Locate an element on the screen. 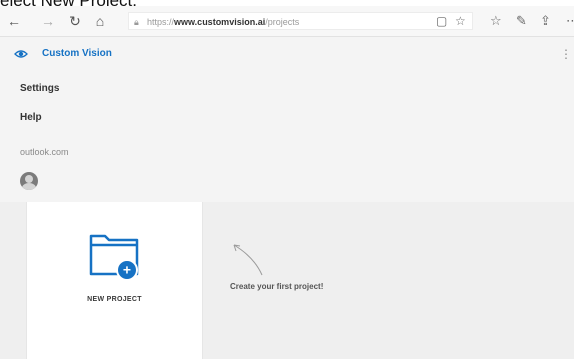  address-bar: 🔒︎ https://www.customvision.ai/projects is located at coordinates (300, 21).